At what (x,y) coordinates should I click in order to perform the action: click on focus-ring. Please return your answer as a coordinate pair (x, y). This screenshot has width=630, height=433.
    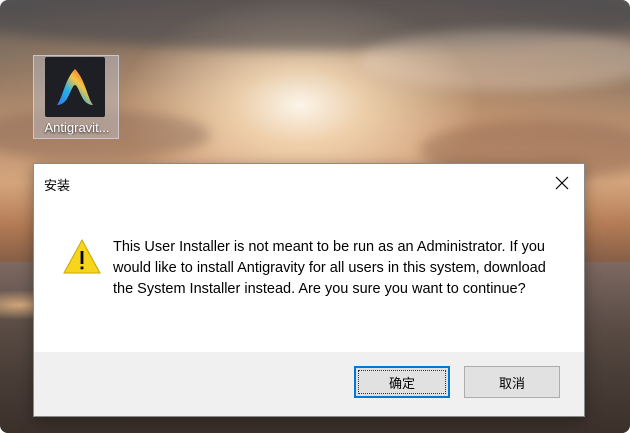
    Looking at the image, I should click on (402, 382).